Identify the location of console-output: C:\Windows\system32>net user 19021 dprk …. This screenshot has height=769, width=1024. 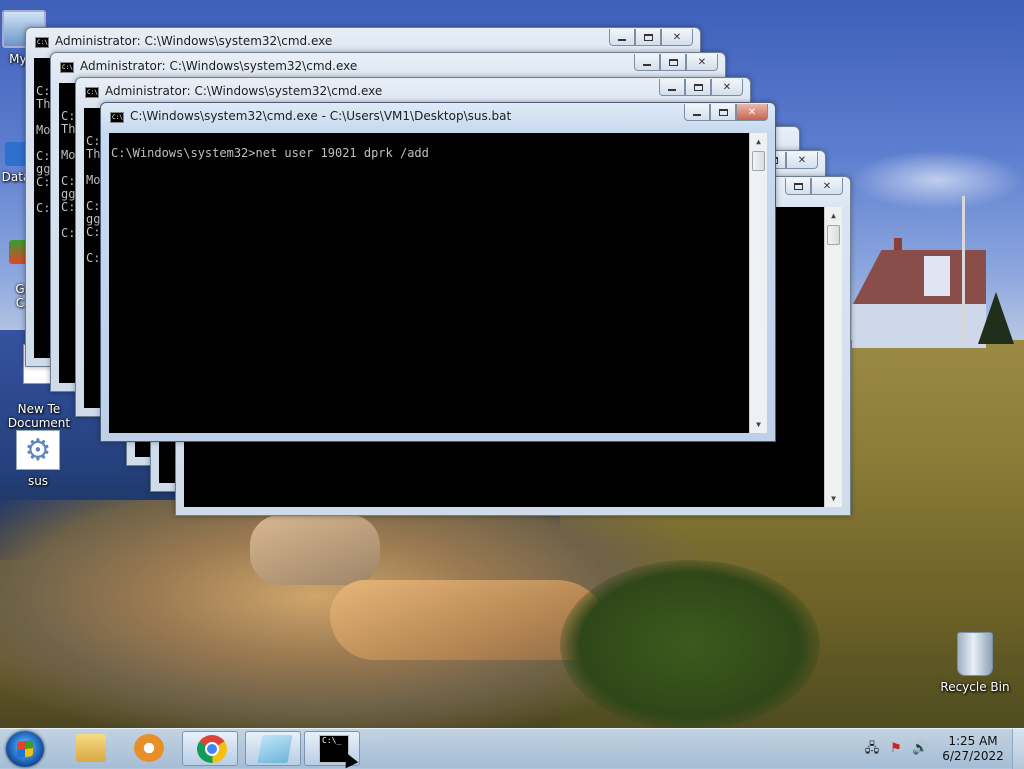
(428, 153).